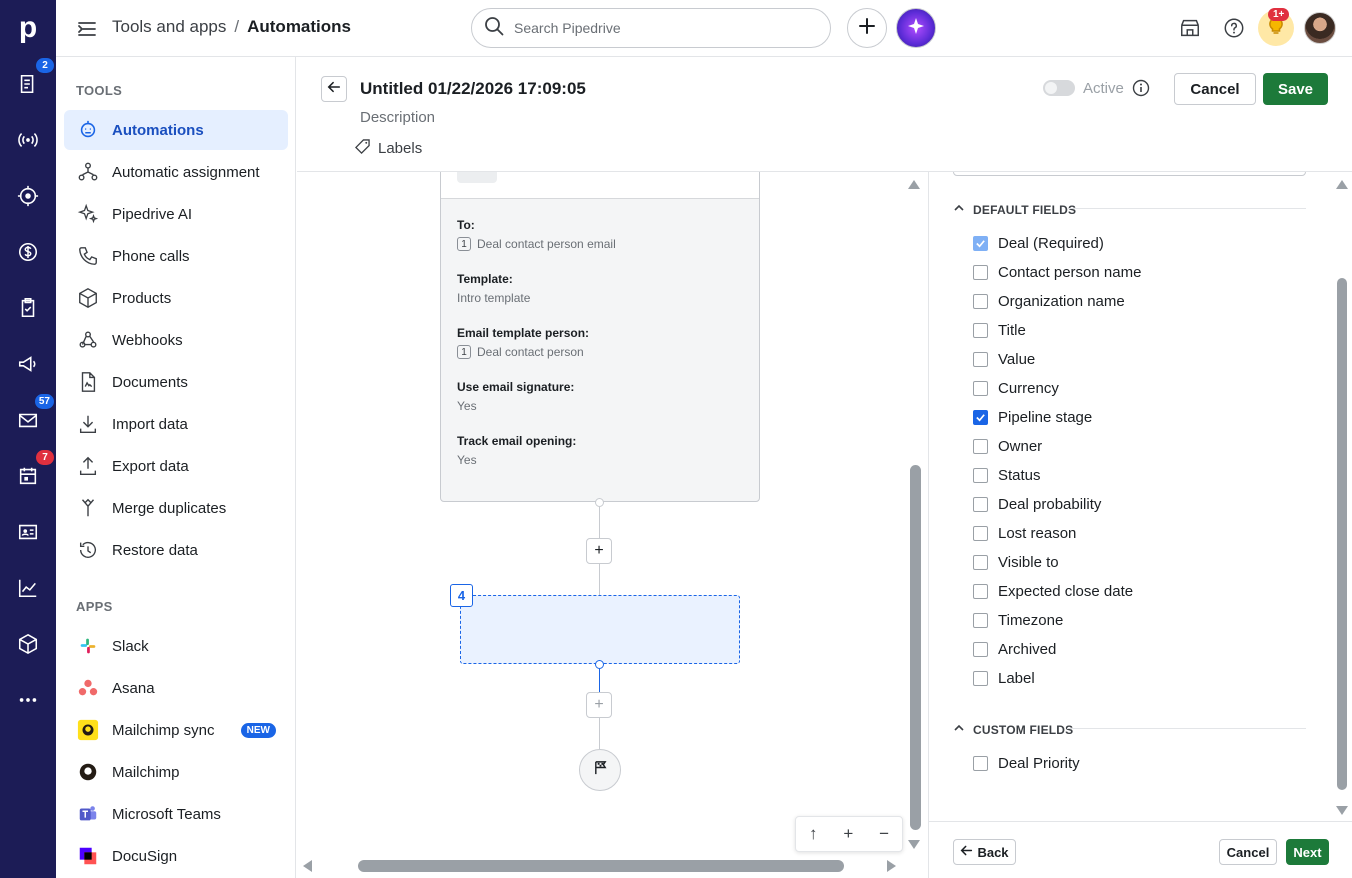 The height and width of the screenshot is (878, 1352). Describe the element at coordinates (28, 644) in the screenshot. I see `rail-box-button` at that location.